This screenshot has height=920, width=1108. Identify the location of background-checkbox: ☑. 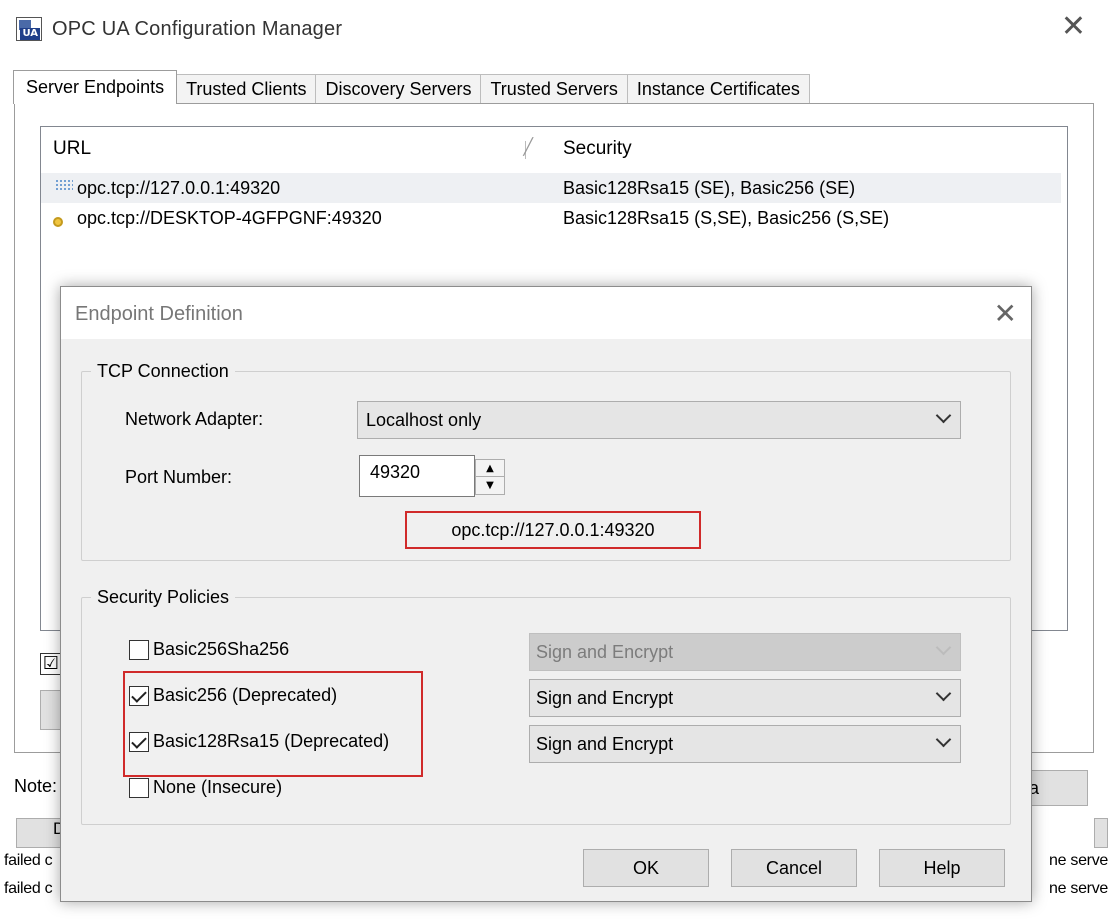
(51, 664).